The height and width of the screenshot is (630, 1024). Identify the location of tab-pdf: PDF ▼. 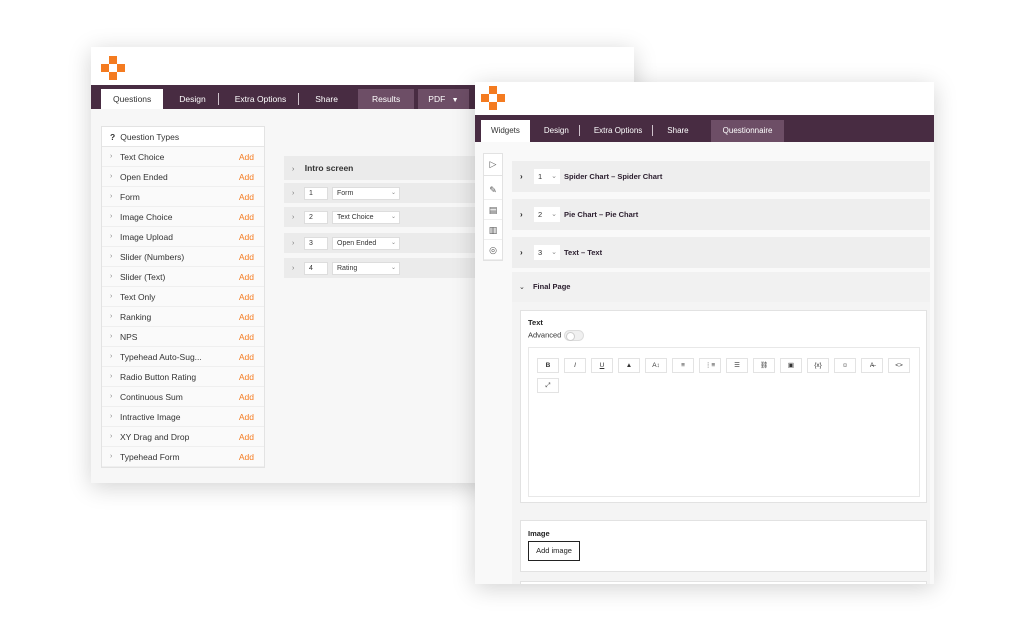
(443, 99).